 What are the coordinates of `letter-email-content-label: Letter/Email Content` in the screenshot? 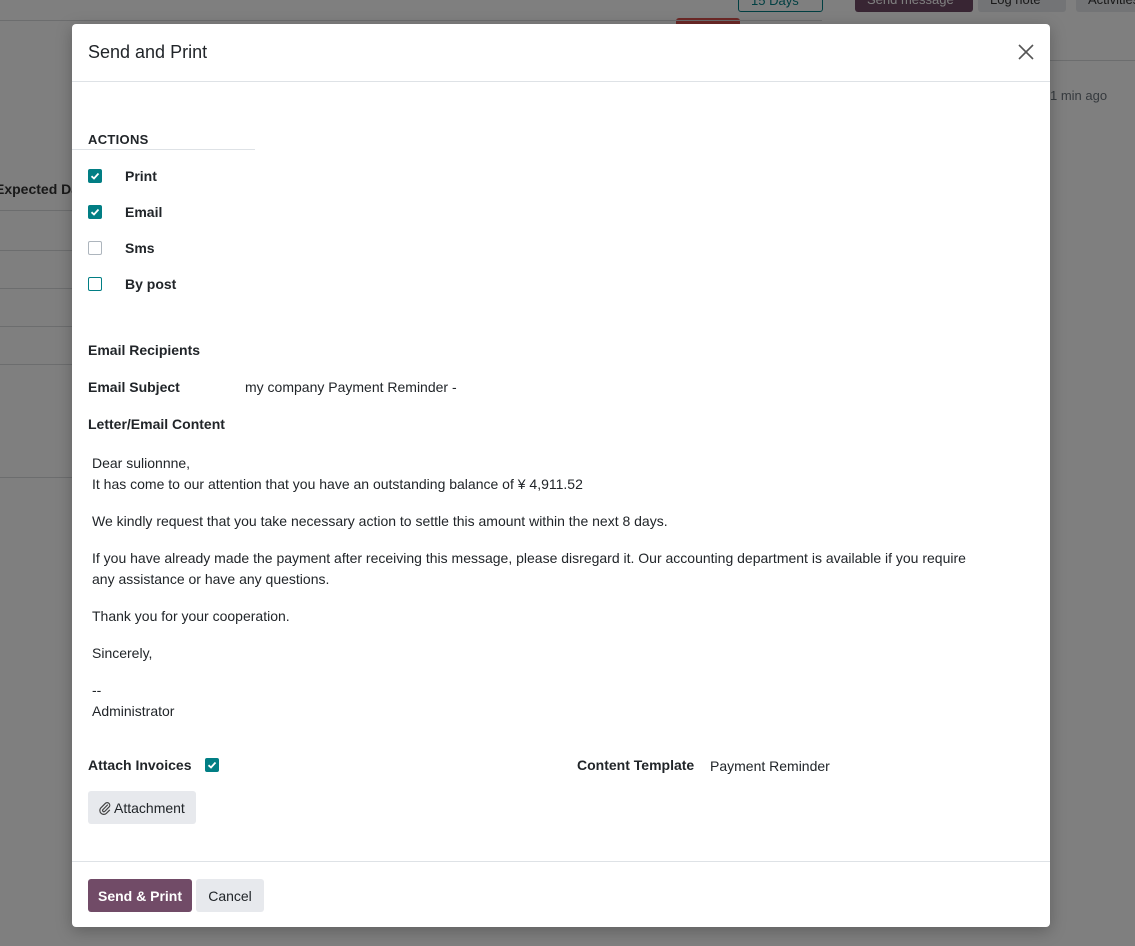 It's located at (156, 424).